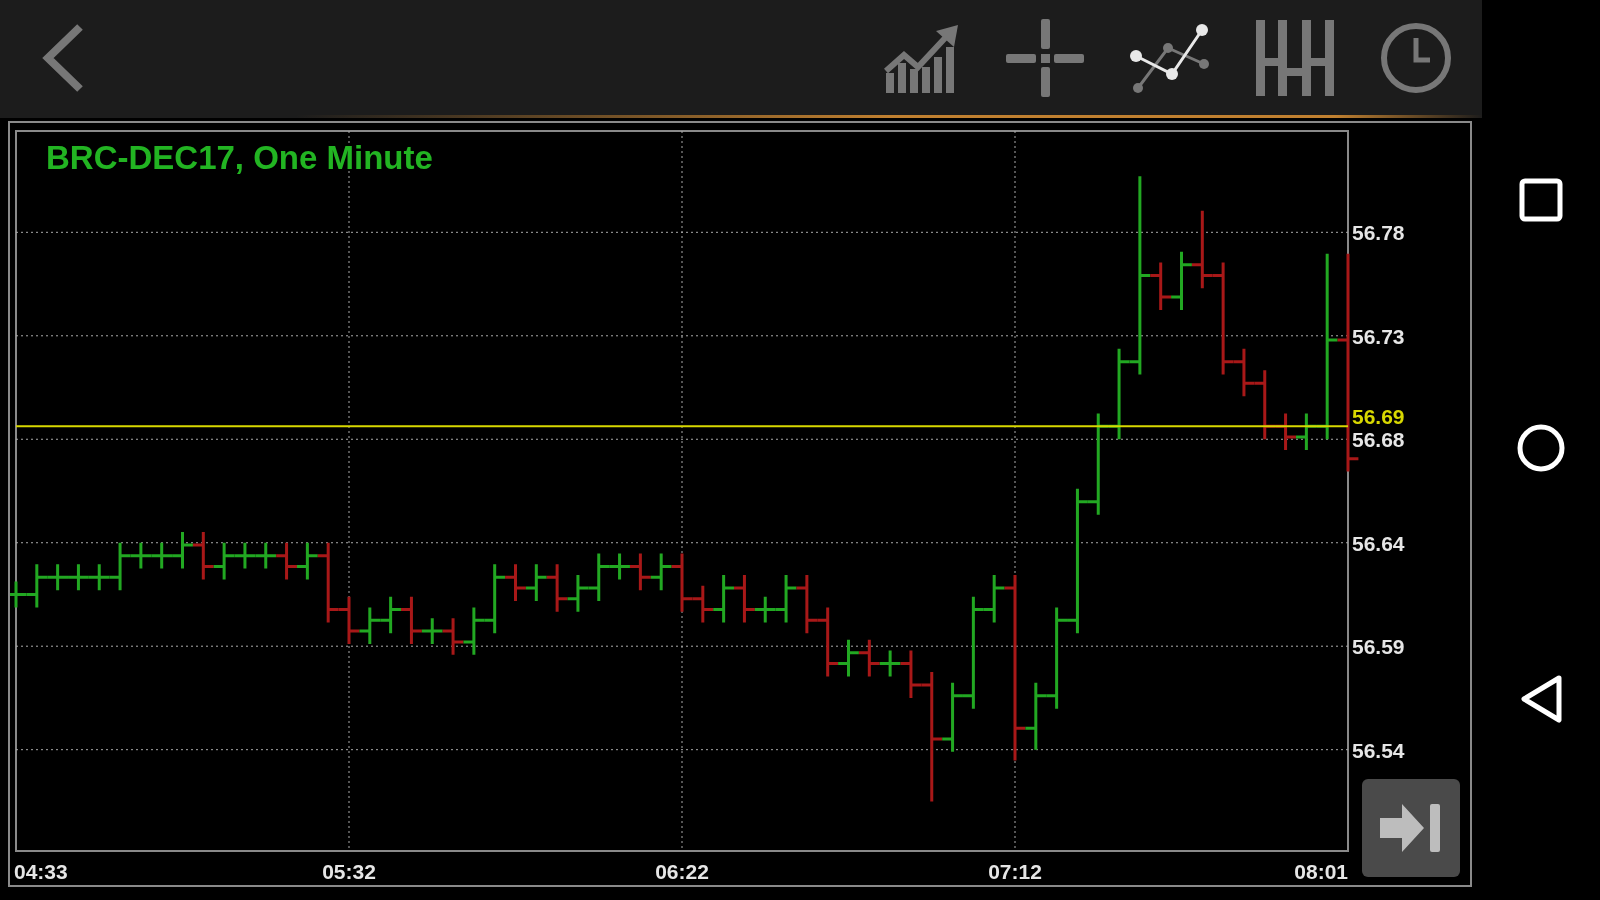  I want to click on clock-icon, so click(1416, 57).